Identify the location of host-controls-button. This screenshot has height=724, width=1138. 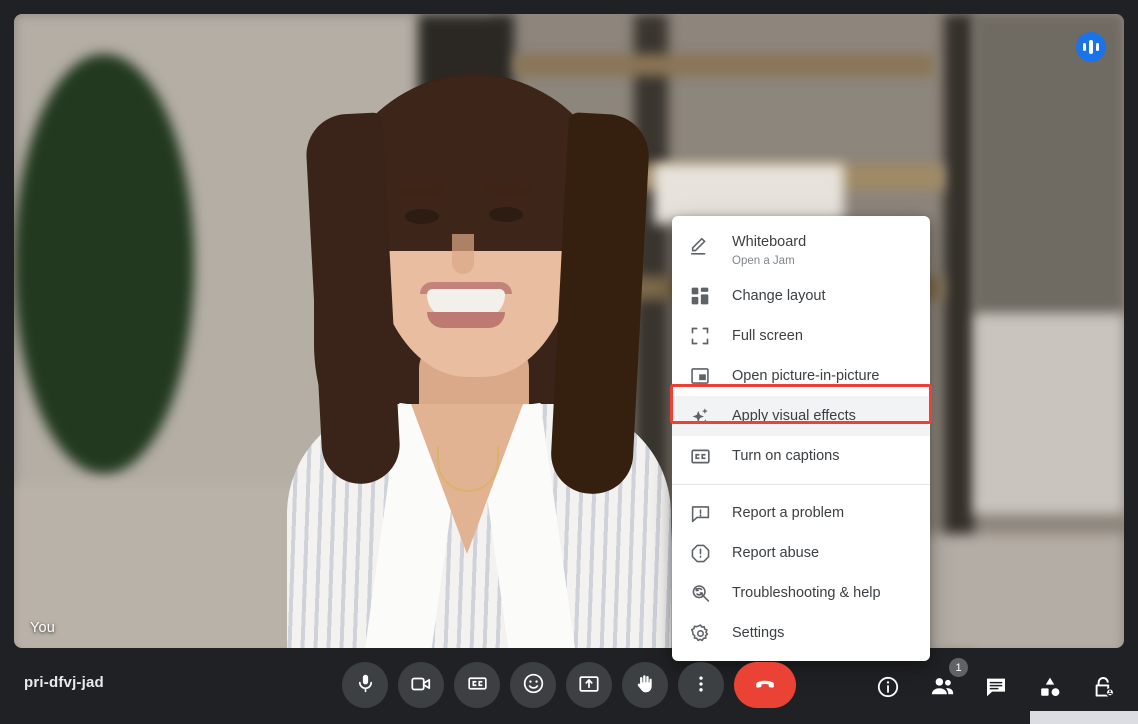
(1104, 688).